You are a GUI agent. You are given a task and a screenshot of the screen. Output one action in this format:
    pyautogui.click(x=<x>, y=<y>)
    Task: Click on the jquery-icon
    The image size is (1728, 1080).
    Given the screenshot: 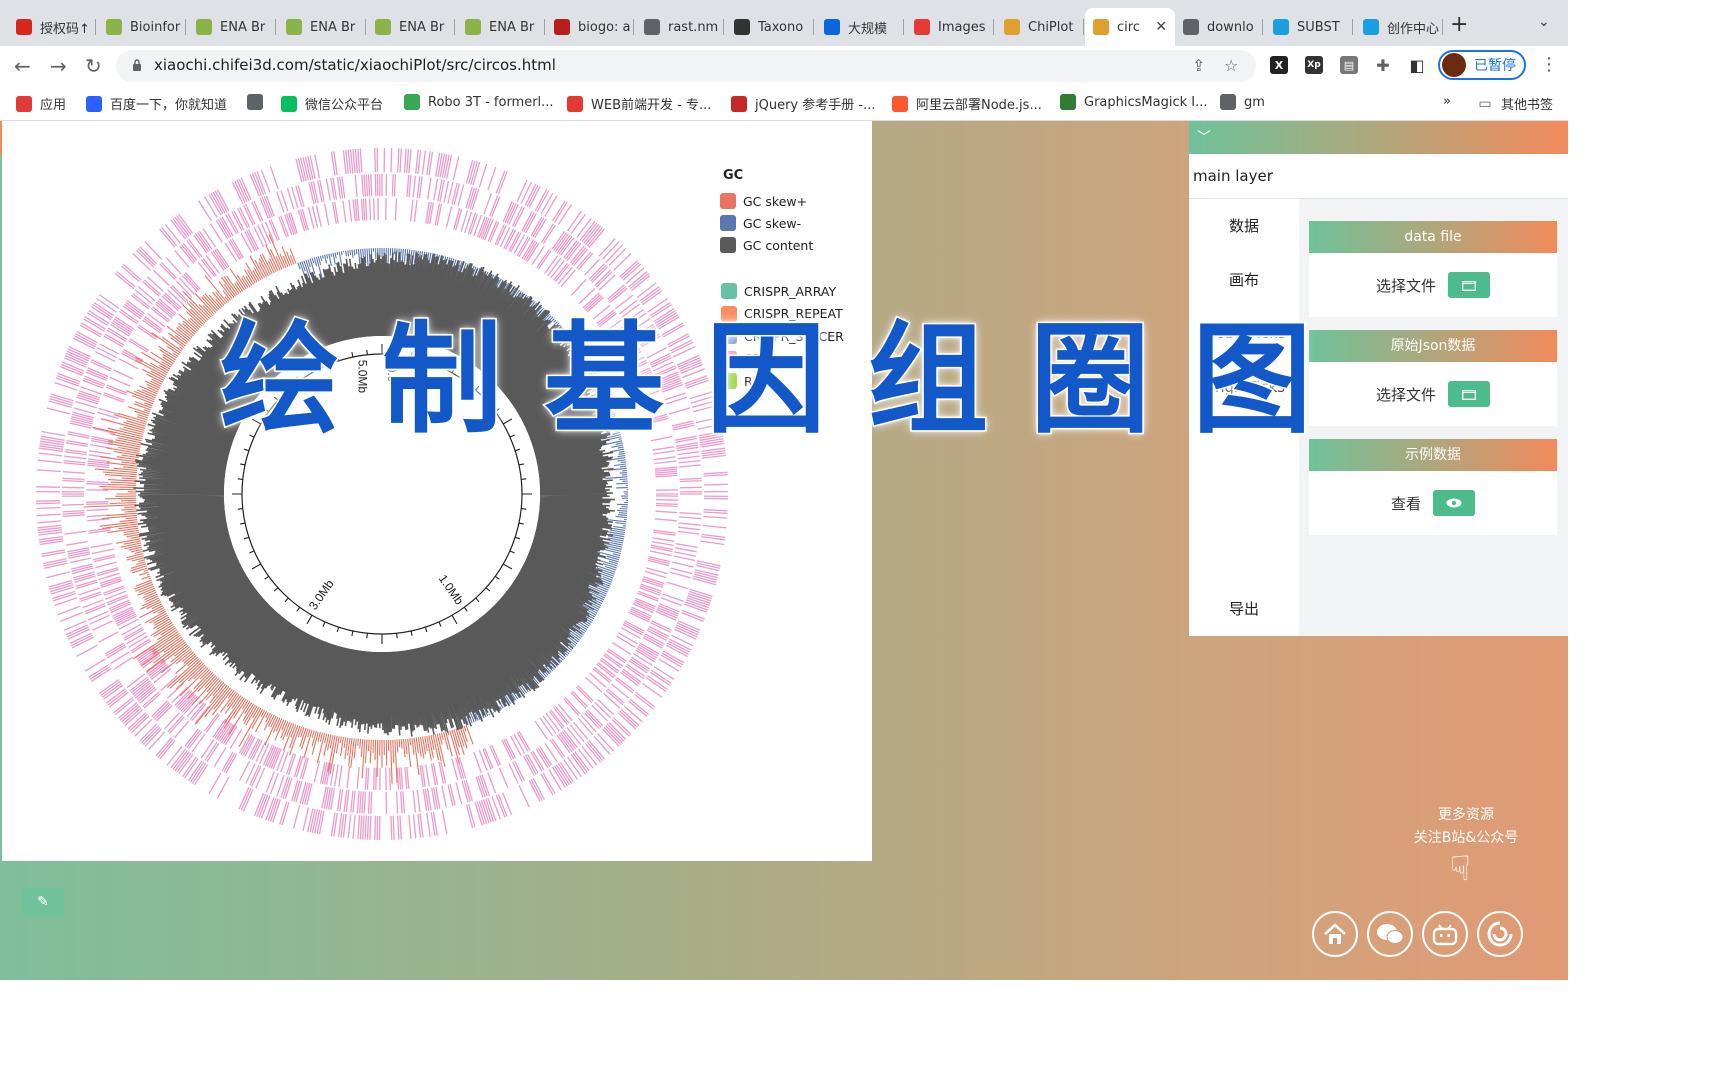 What is the action you would take?
    pyautogui.click(x=739, y=103)
    